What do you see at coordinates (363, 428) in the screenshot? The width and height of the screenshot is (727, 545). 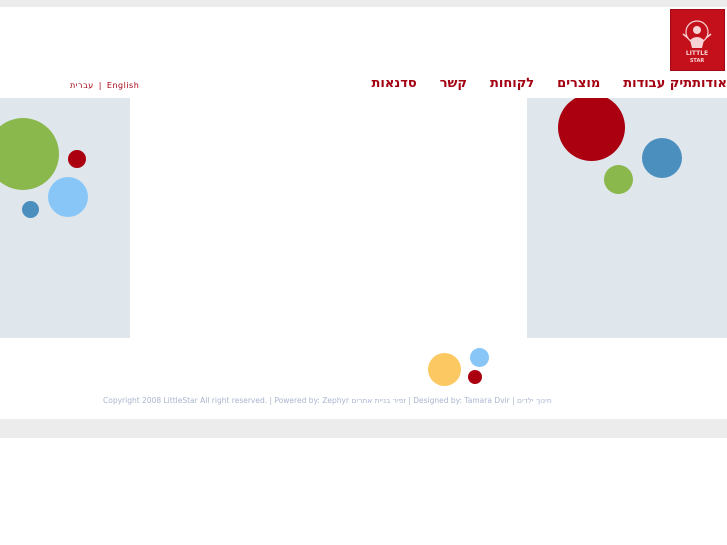 I see `bottom-bar` at bounding box center [363, 428].